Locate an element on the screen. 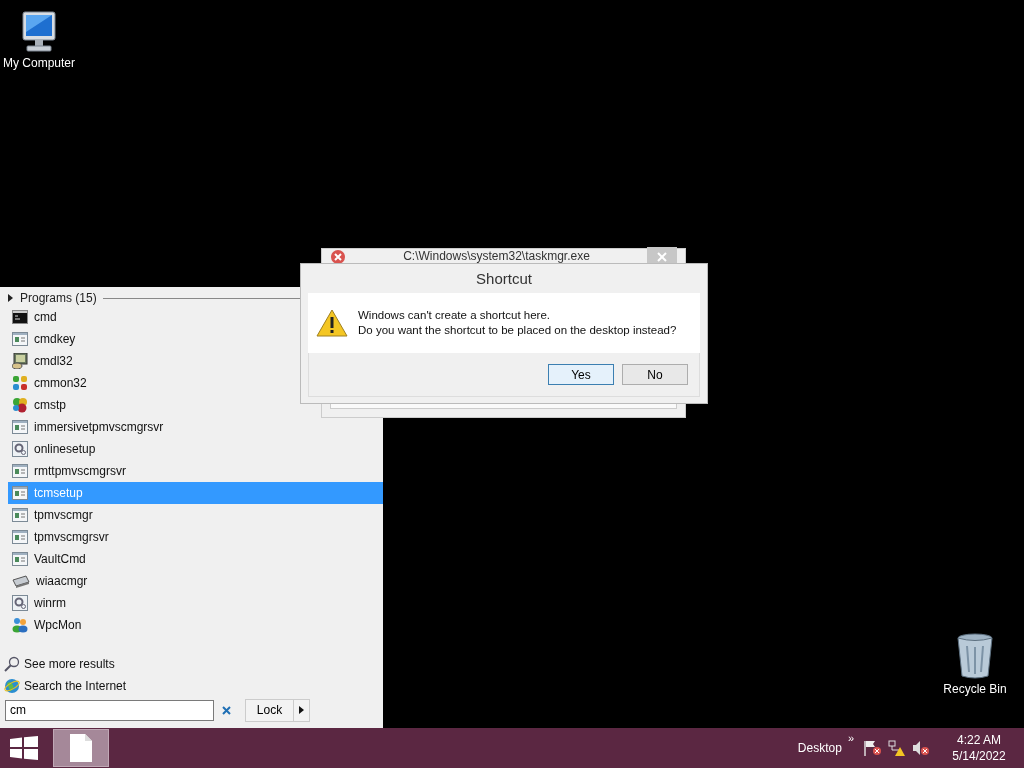  network-warning-icon is located at coordinates (897, 748).